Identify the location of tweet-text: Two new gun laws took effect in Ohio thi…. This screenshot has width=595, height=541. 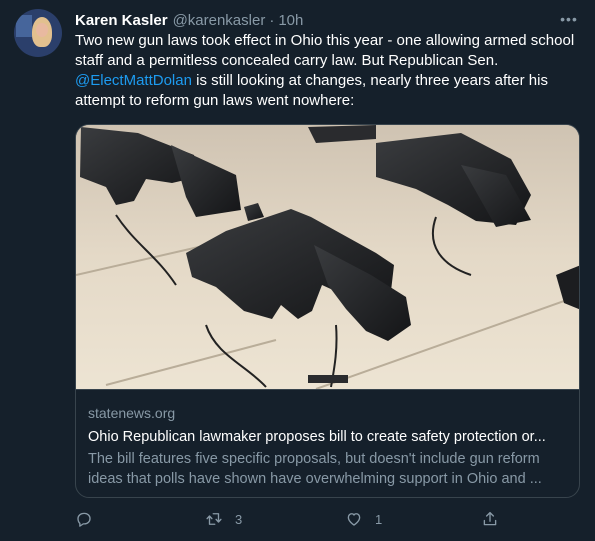
(330, 71).